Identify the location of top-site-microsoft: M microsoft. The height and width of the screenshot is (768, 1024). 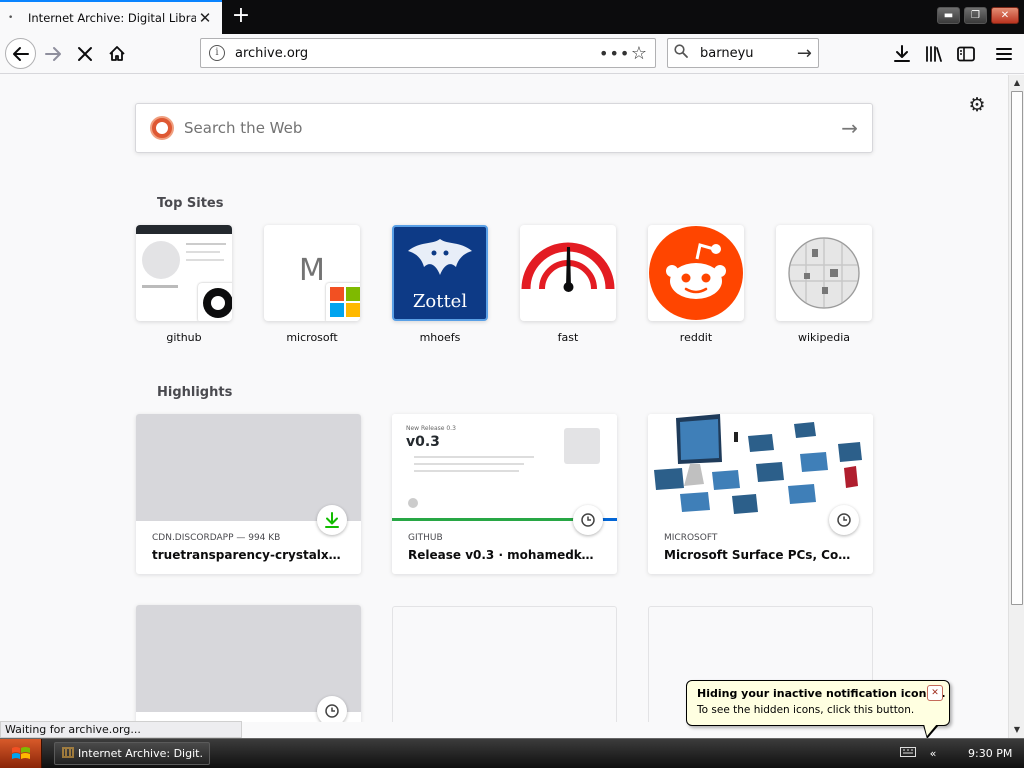
(312, 284).